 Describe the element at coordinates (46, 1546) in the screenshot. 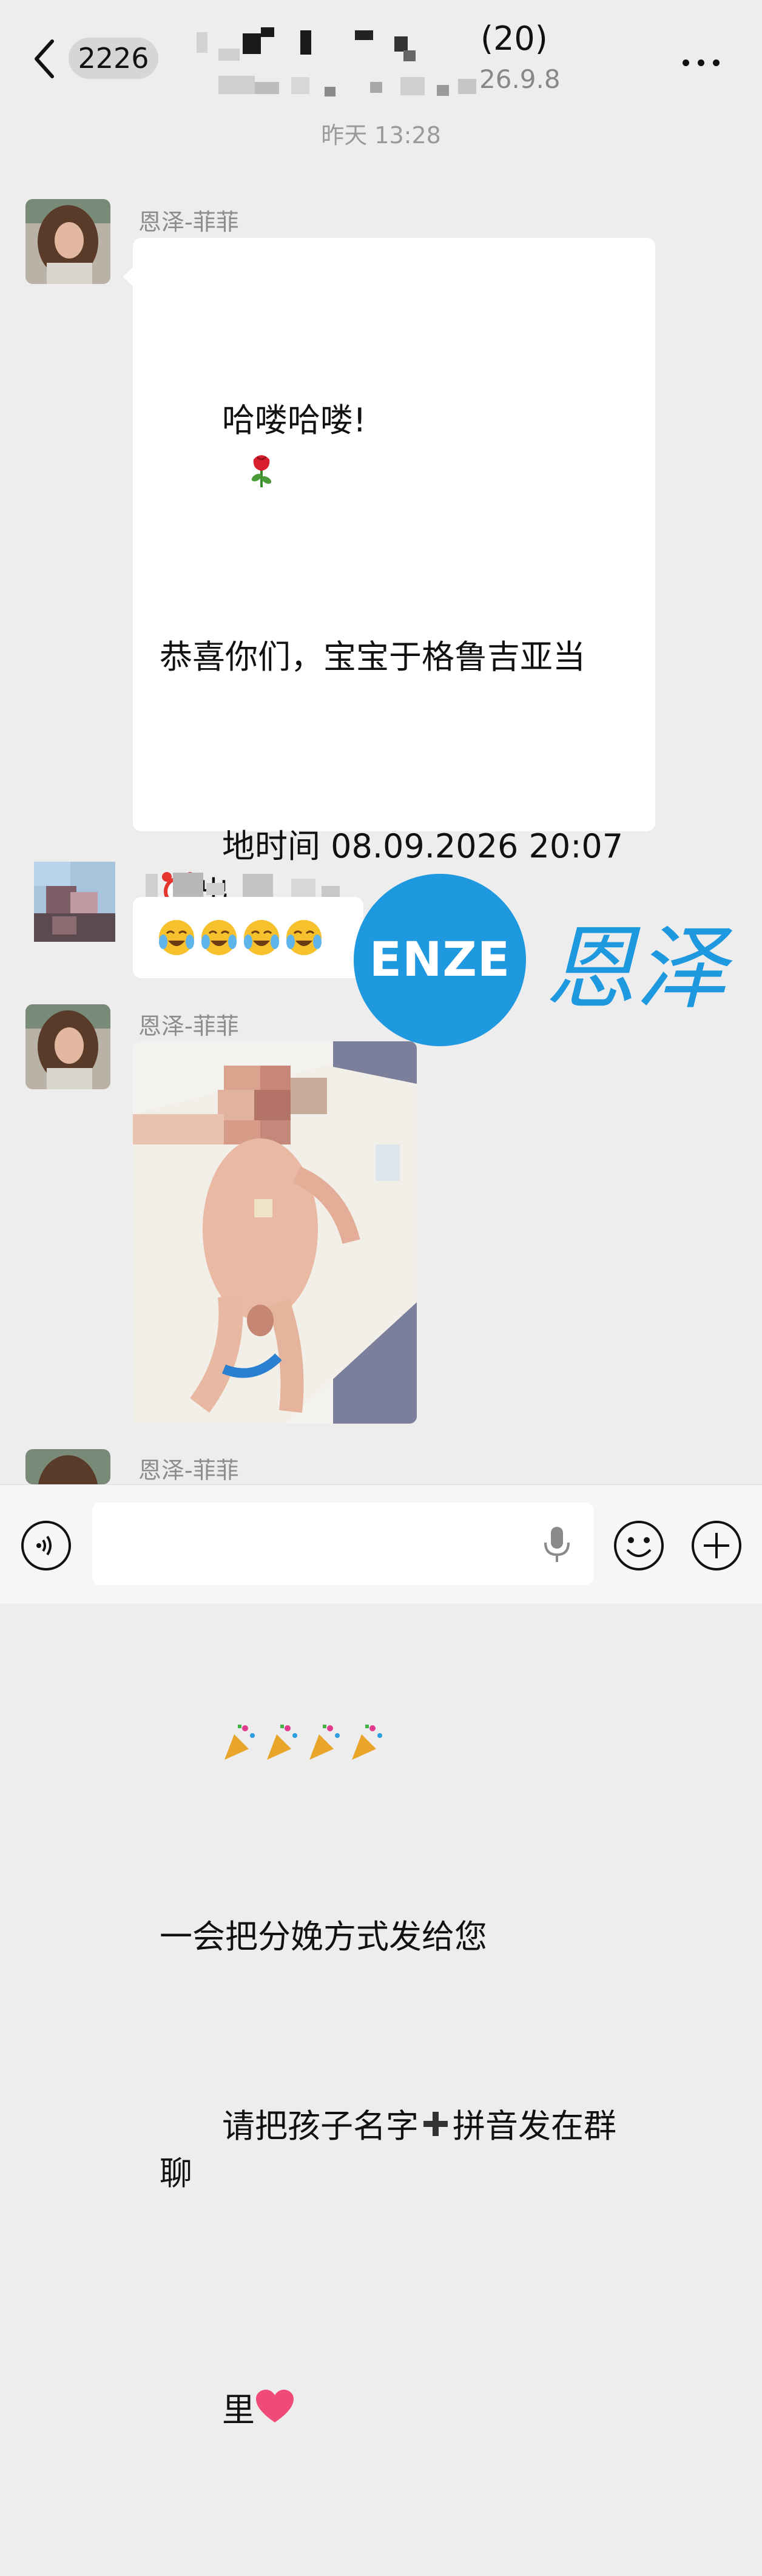

I see `voice-icon` at that location.